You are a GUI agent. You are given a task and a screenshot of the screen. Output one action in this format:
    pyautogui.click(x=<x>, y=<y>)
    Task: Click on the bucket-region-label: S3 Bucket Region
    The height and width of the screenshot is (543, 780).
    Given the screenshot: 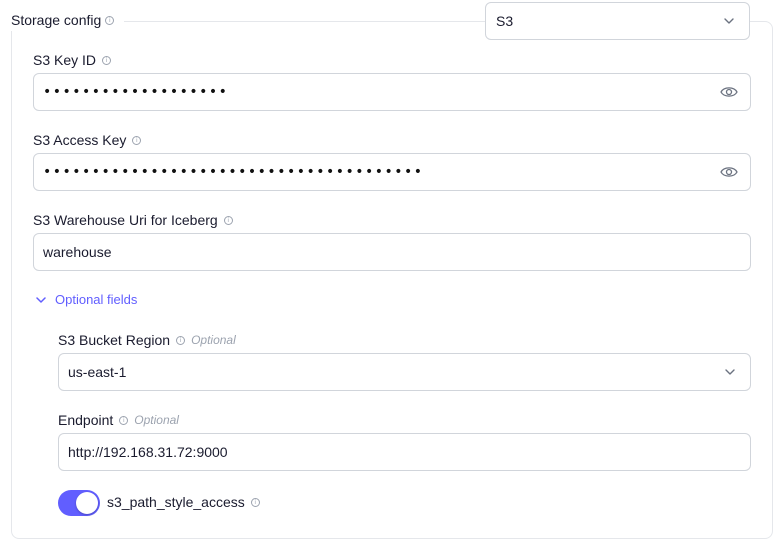 What is the action you would take?
    pyautogui.click(x=114, y=340)
    